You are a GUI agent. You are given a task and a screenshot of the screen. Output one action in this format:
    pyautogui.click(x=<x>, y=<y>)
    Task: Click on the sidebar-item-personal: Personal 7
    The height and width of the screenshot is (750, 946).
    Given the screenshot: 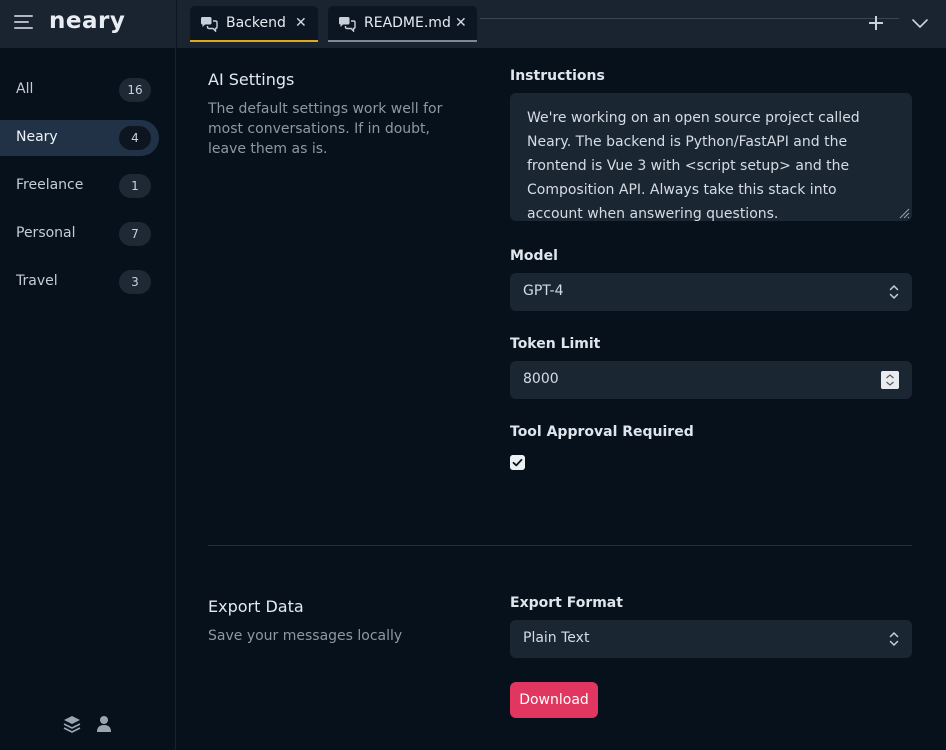 What is the action you would take?
    pyautogui.click(x=79, y=234)
    